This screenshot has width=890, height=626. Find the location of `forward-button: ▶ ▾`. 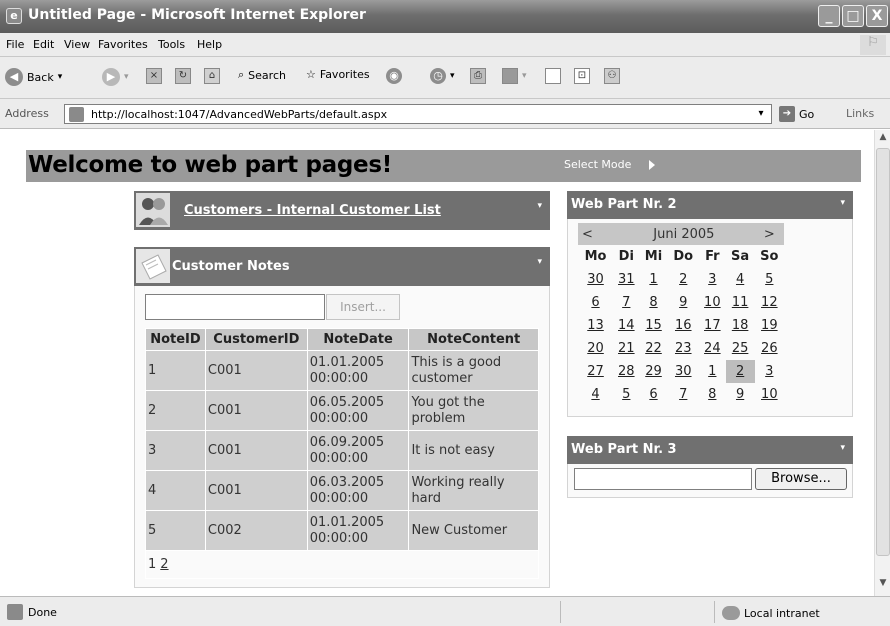

forward-button: ▶ ▾ is located at coordinates (115, 77).